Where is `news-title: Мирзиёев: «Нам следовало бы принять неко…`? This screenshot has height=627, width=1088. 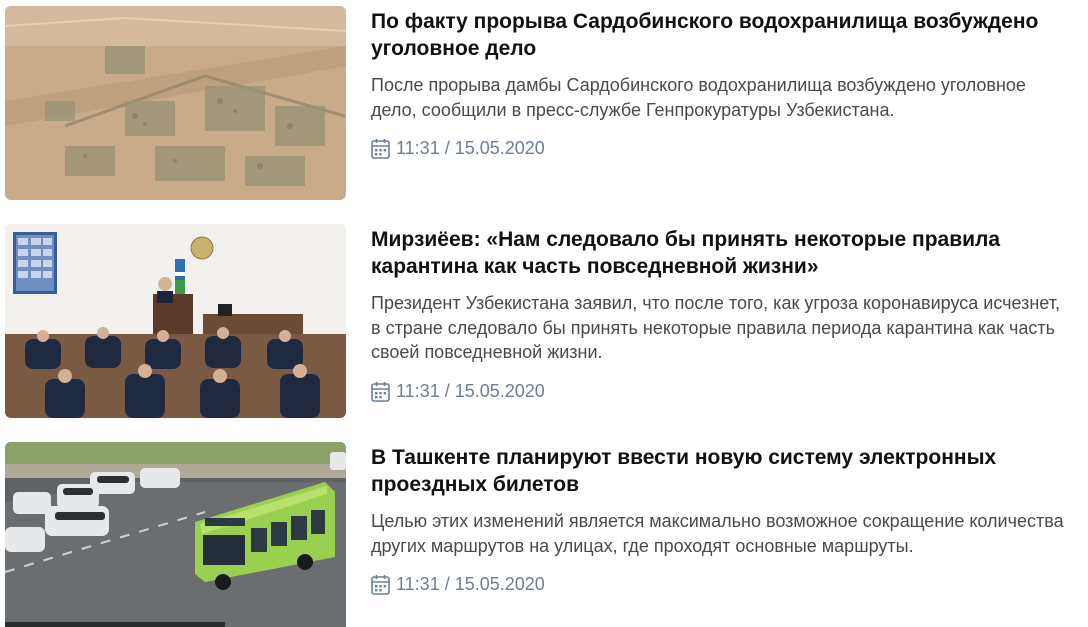
news-title: Мирзиёев: «Нам следовало бы принять неко… is located at coordinates (721, 253).